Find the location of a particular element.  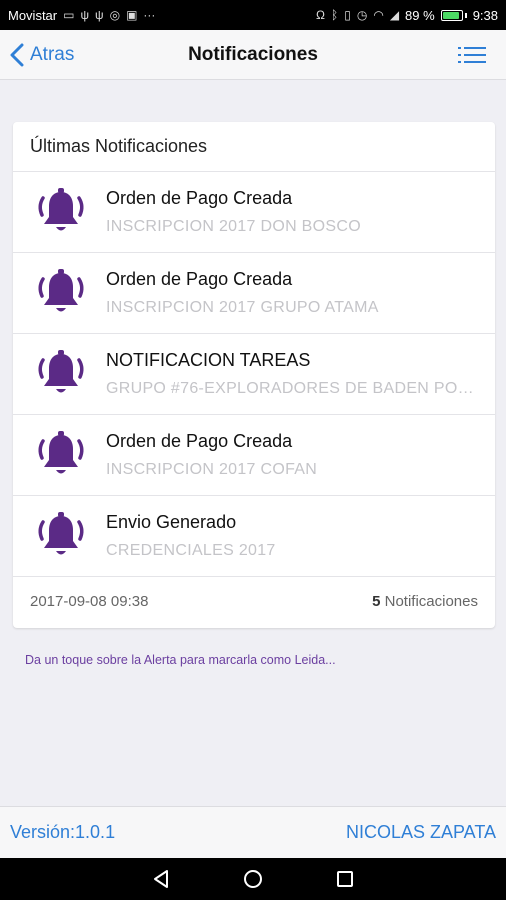

nav-bar: Atras Notificaciones is located at coordinates (253, 55).